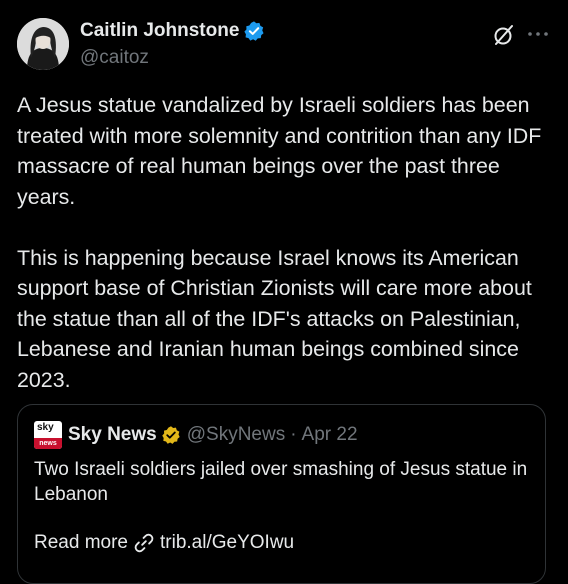  What do you see at coordinates (330, 435) in the screenshot?
I see `quote-timestamp: Apr 22` at bounding box center [330, 435].